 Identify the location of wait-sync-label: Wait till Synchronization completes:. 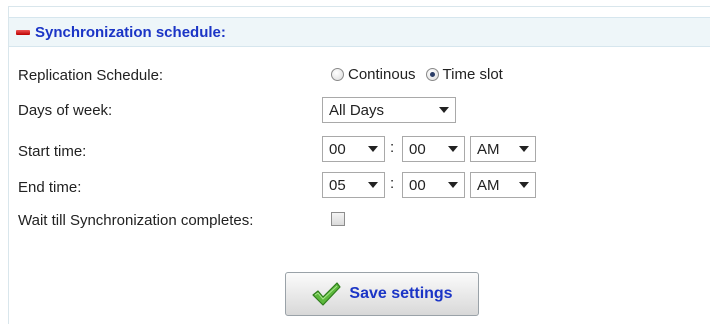
(136, 220).